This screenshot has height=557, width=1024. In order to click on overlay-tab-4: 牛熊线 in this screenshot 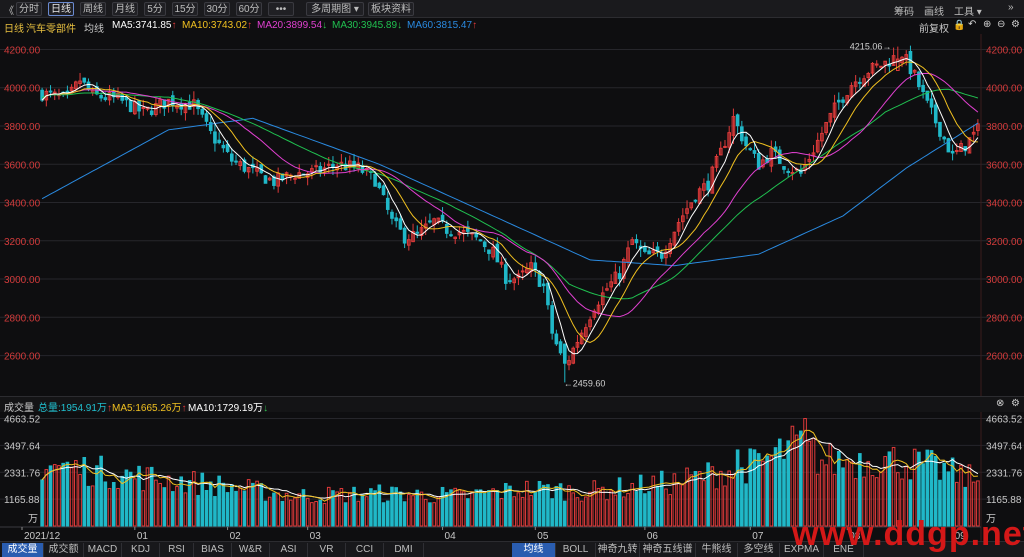, I will do `click(717, 550)`.